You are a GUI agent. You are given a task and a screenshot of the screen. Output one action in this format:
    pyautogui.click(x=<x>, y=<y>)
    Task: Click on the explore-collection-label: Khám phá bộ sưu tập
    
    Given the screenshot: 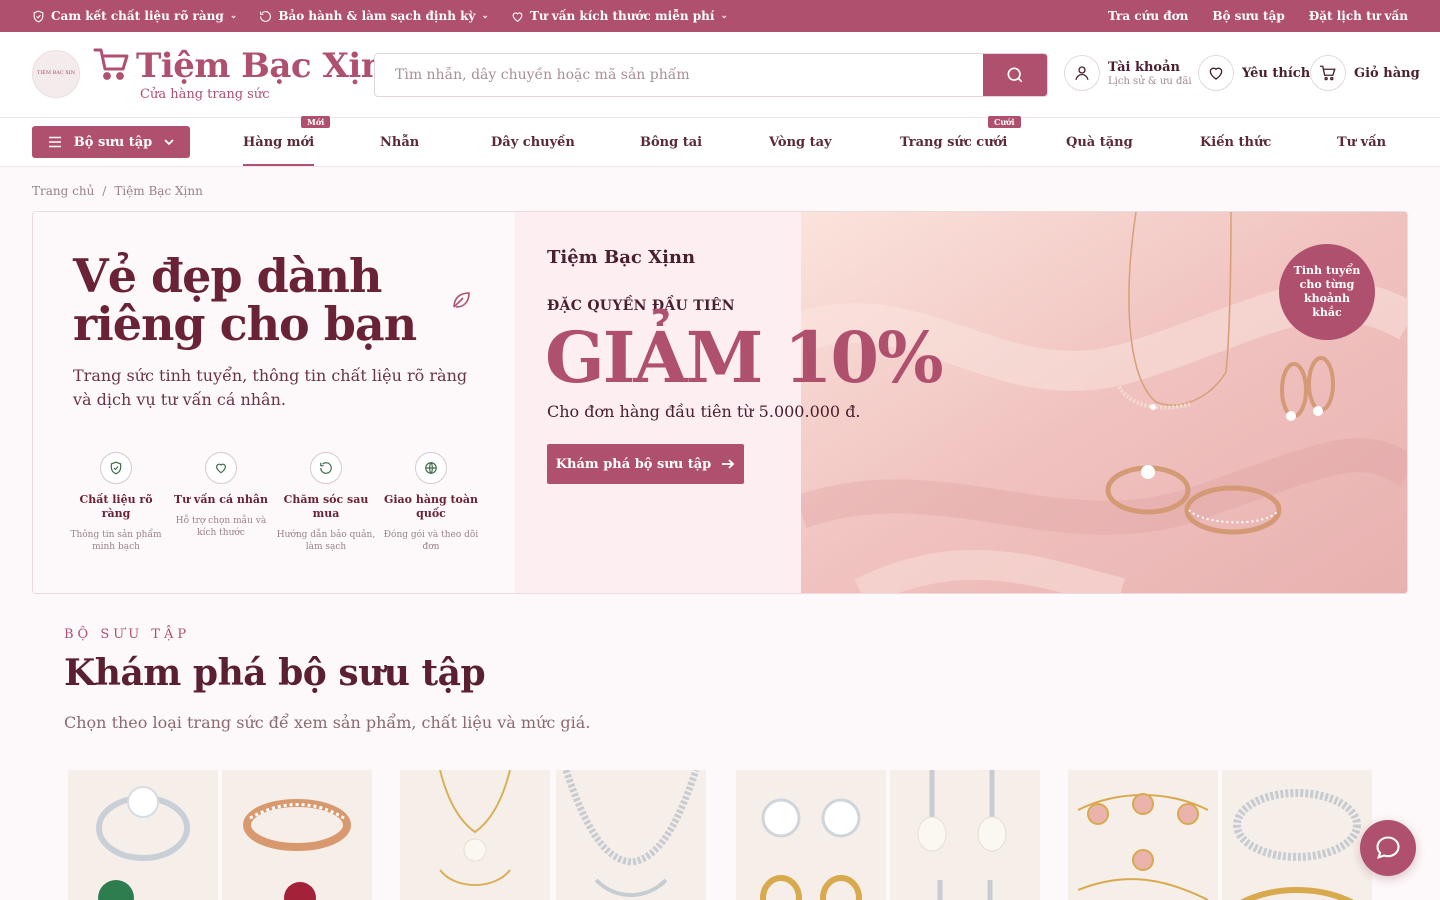 What is the action you would take?
    pyautogui.click(x=633, y=464)
    